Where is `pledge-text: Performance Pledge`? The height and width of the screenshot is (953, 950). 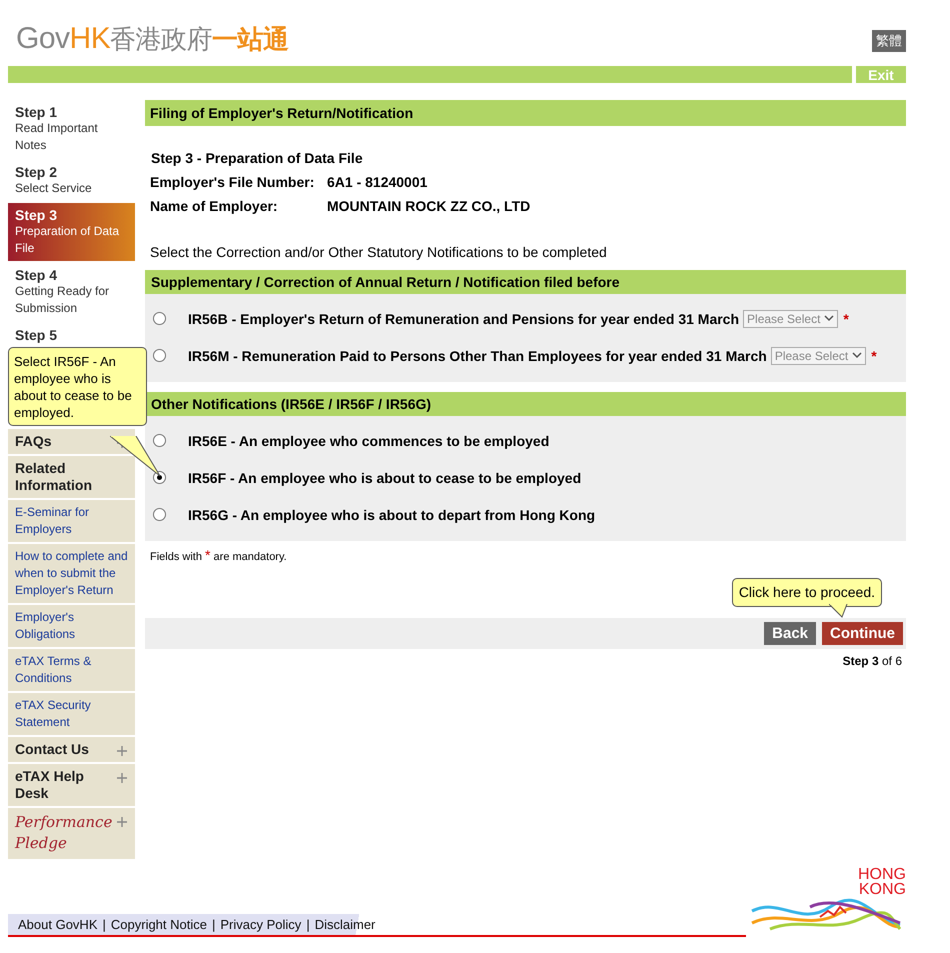
pledge-text: Performance Pledge is located at coordinates (64, 833).